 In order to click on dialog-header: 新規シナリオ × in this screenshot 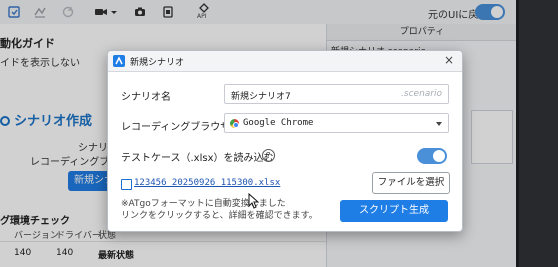, I will do `click(285, 61)`.